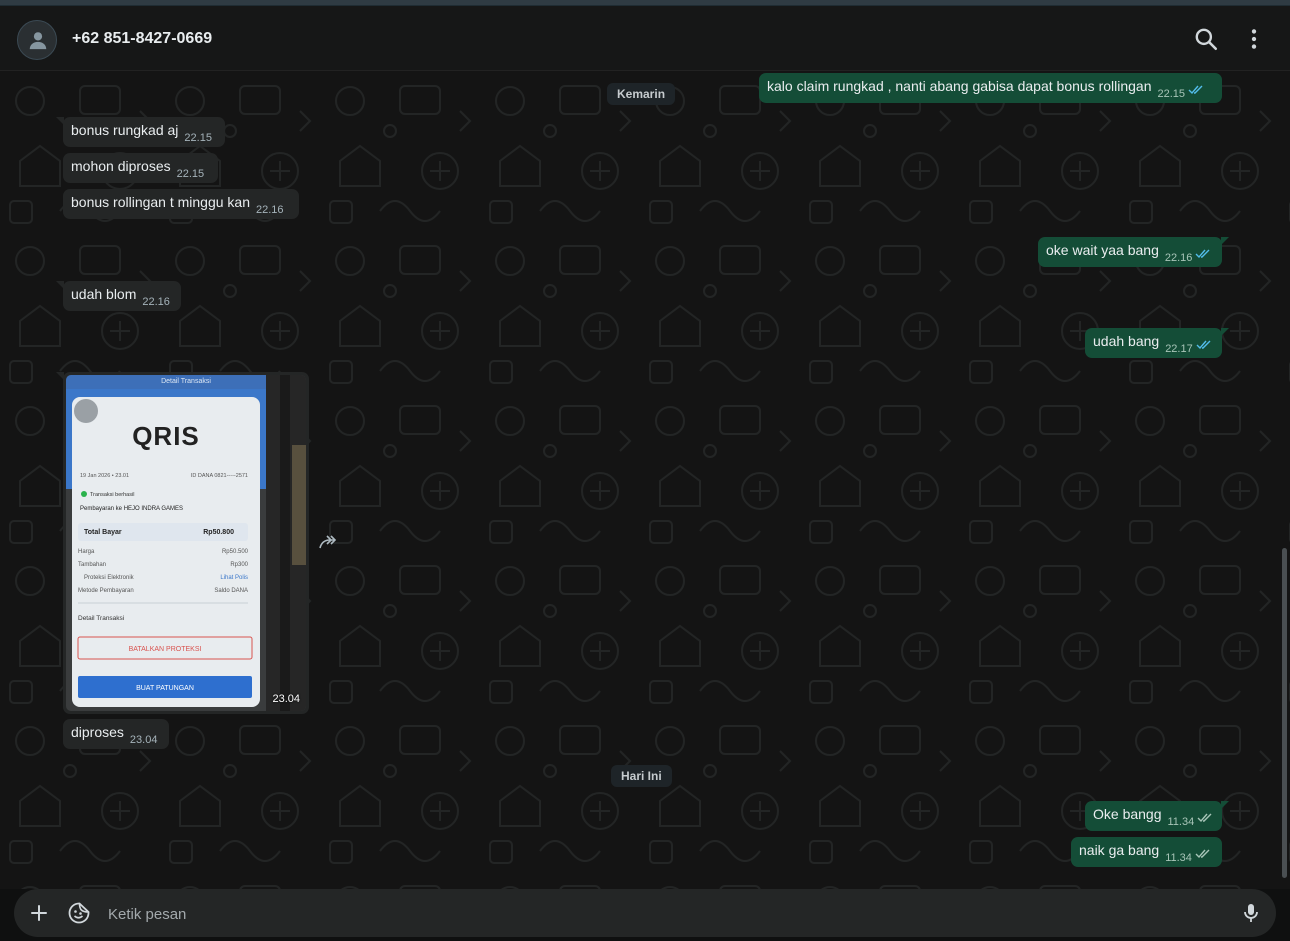 This screenshot has height=941, width=1290. What do you see at coordinates (165, 649) in the screenshot?
I see `receipt-cancel-button: BATALKAN PROTEKSI` at bounding box center [165, 649].